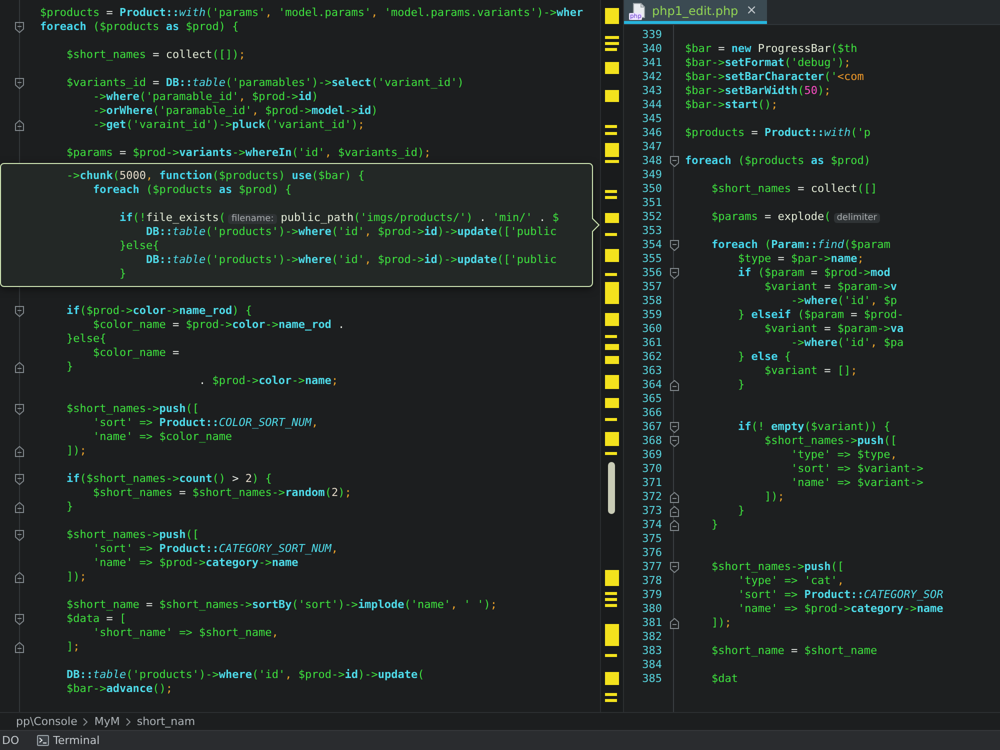 This screenshot has width=1000, height=750. Describe the element at coordinates (652, 538) in the screenshot. I see `line-number: 375` at that location.